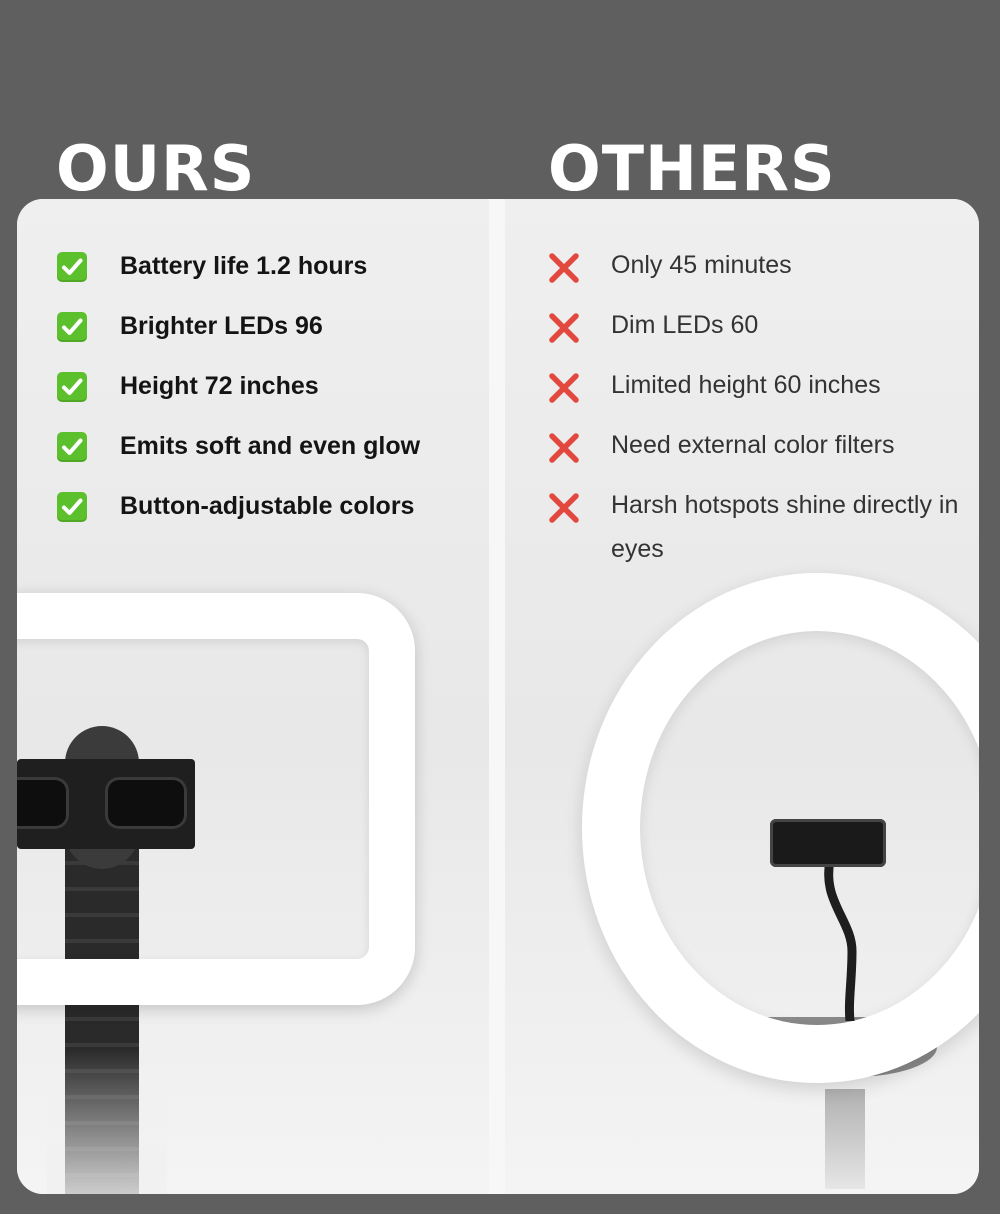  What do you see at coordinates (685, 325) in the screenshot?
I see `others-item-text: Dim LEDs 60` at bounding box center [685, 325].